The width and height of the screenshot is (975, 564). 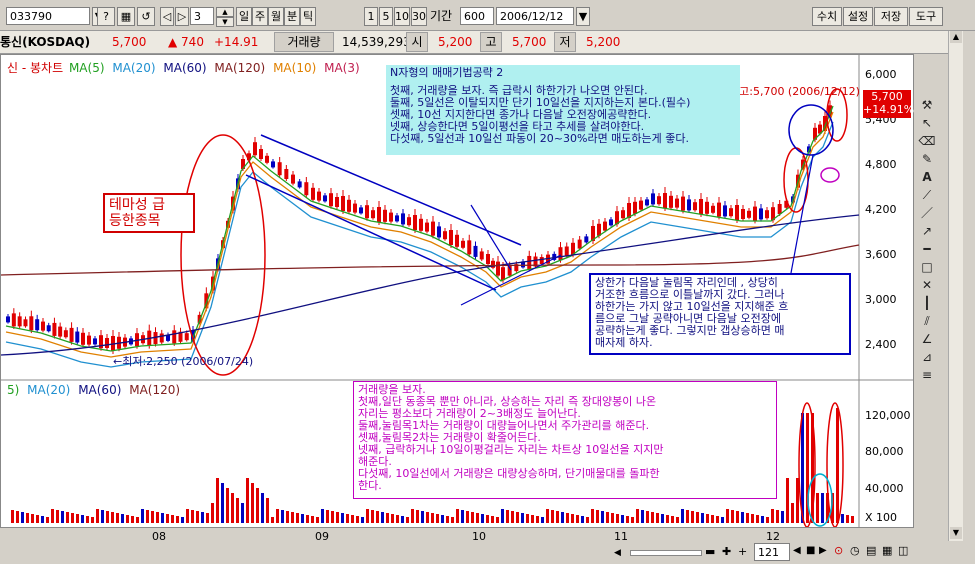 What do you see at coordinates (871, 550) in the screenshot?
I see `disk-icon: ▤` at bounding box center [871, 550].